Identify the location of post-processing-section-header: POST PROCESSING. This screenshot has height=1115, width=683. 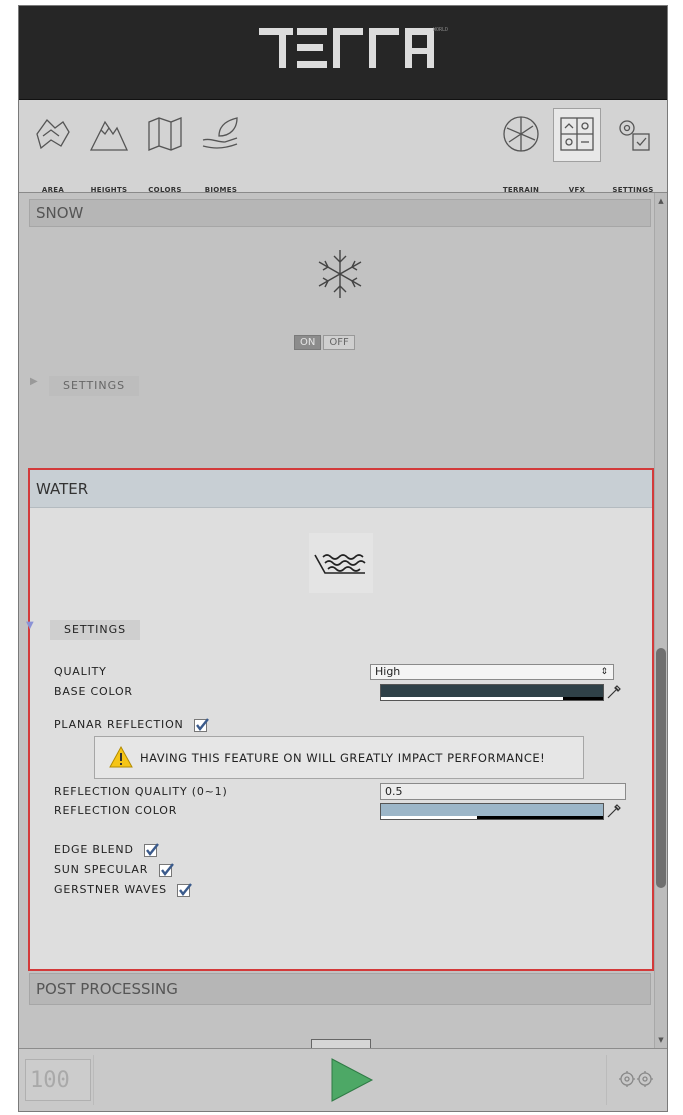
(340, 989).